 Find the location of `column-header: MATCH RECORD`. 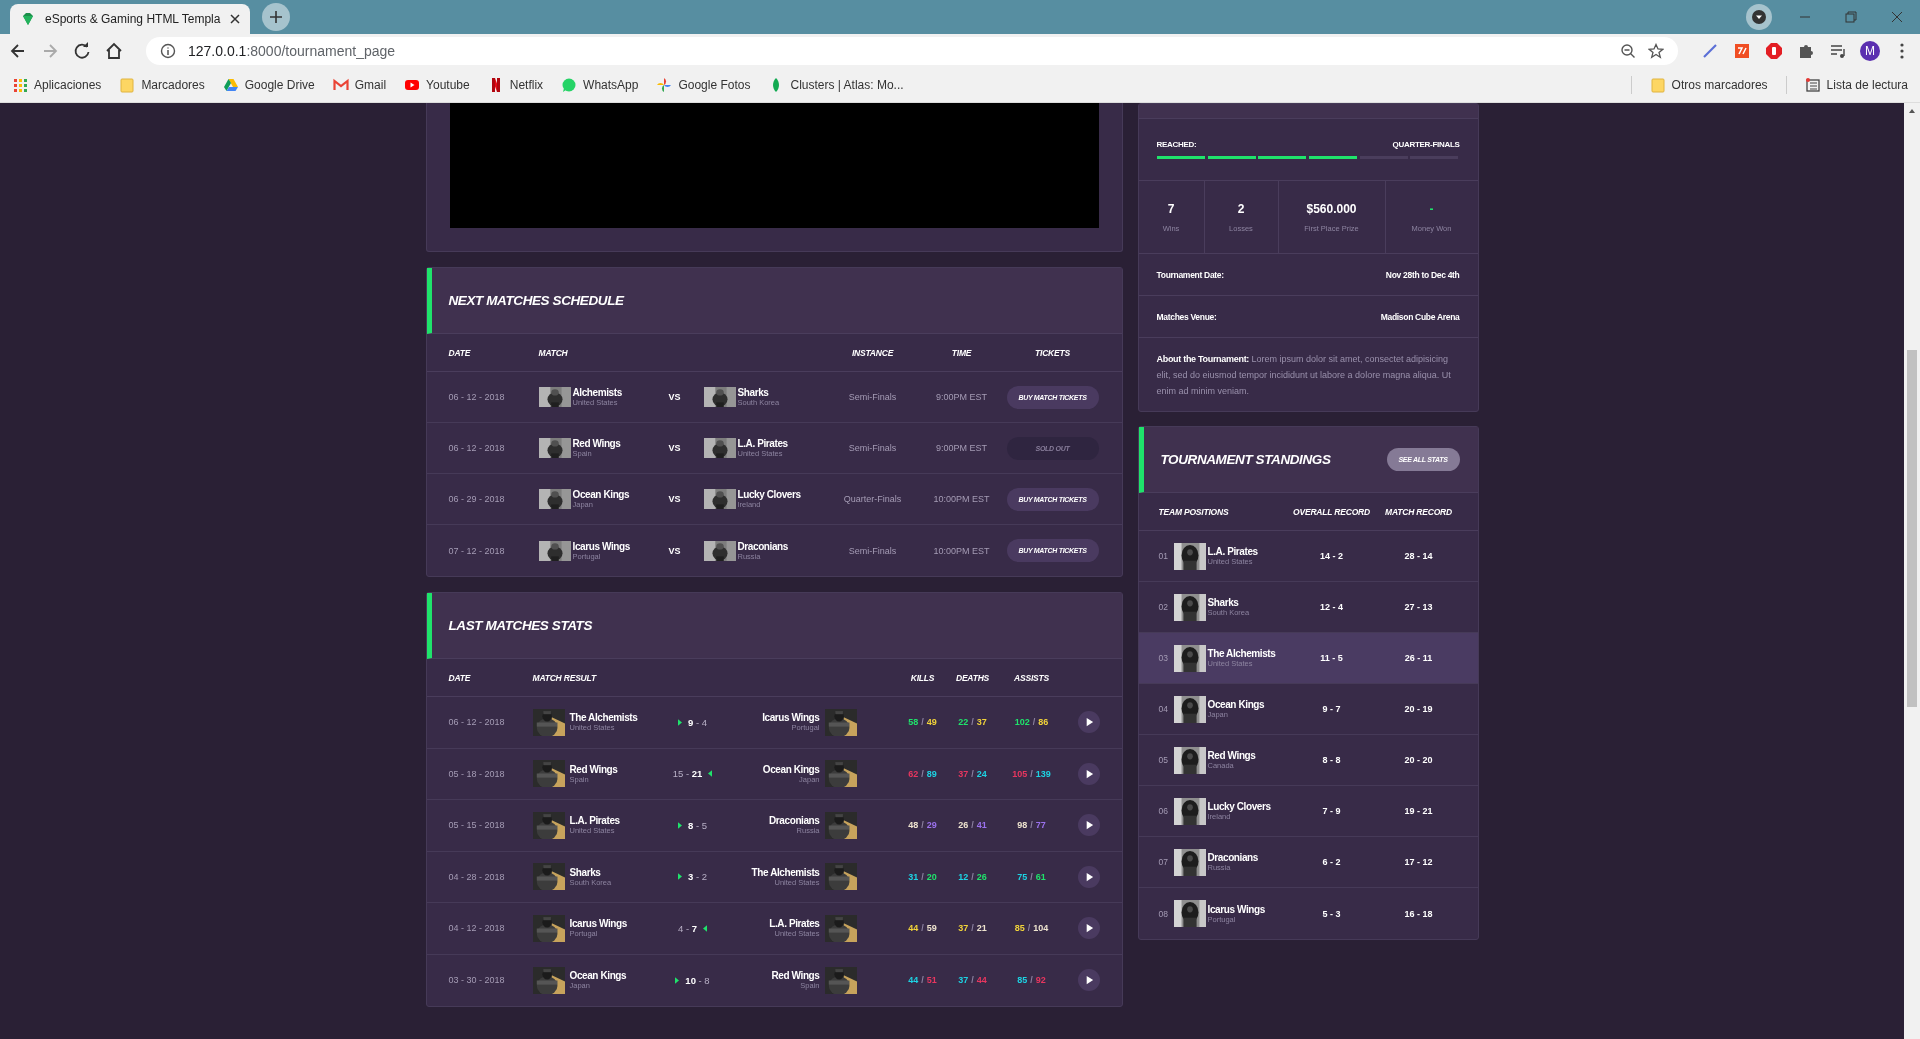

column-header: MATCH RECORD is located at coordinates (1418, 511).